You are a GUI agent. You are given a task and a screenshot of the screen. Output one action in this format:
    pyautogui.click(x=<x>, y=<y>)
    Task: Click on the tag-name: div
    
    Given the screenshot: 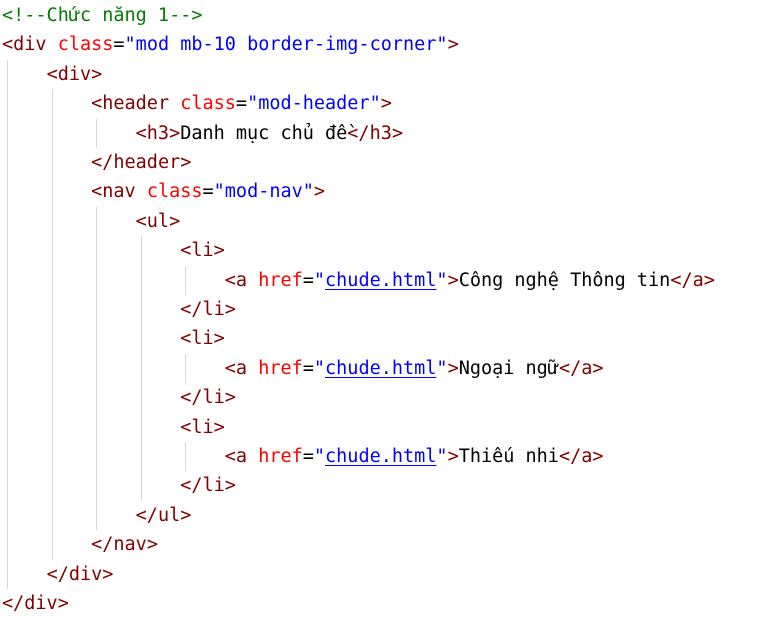 What is the action you would take?
    pyautogui.click(x=74, y=74)
    